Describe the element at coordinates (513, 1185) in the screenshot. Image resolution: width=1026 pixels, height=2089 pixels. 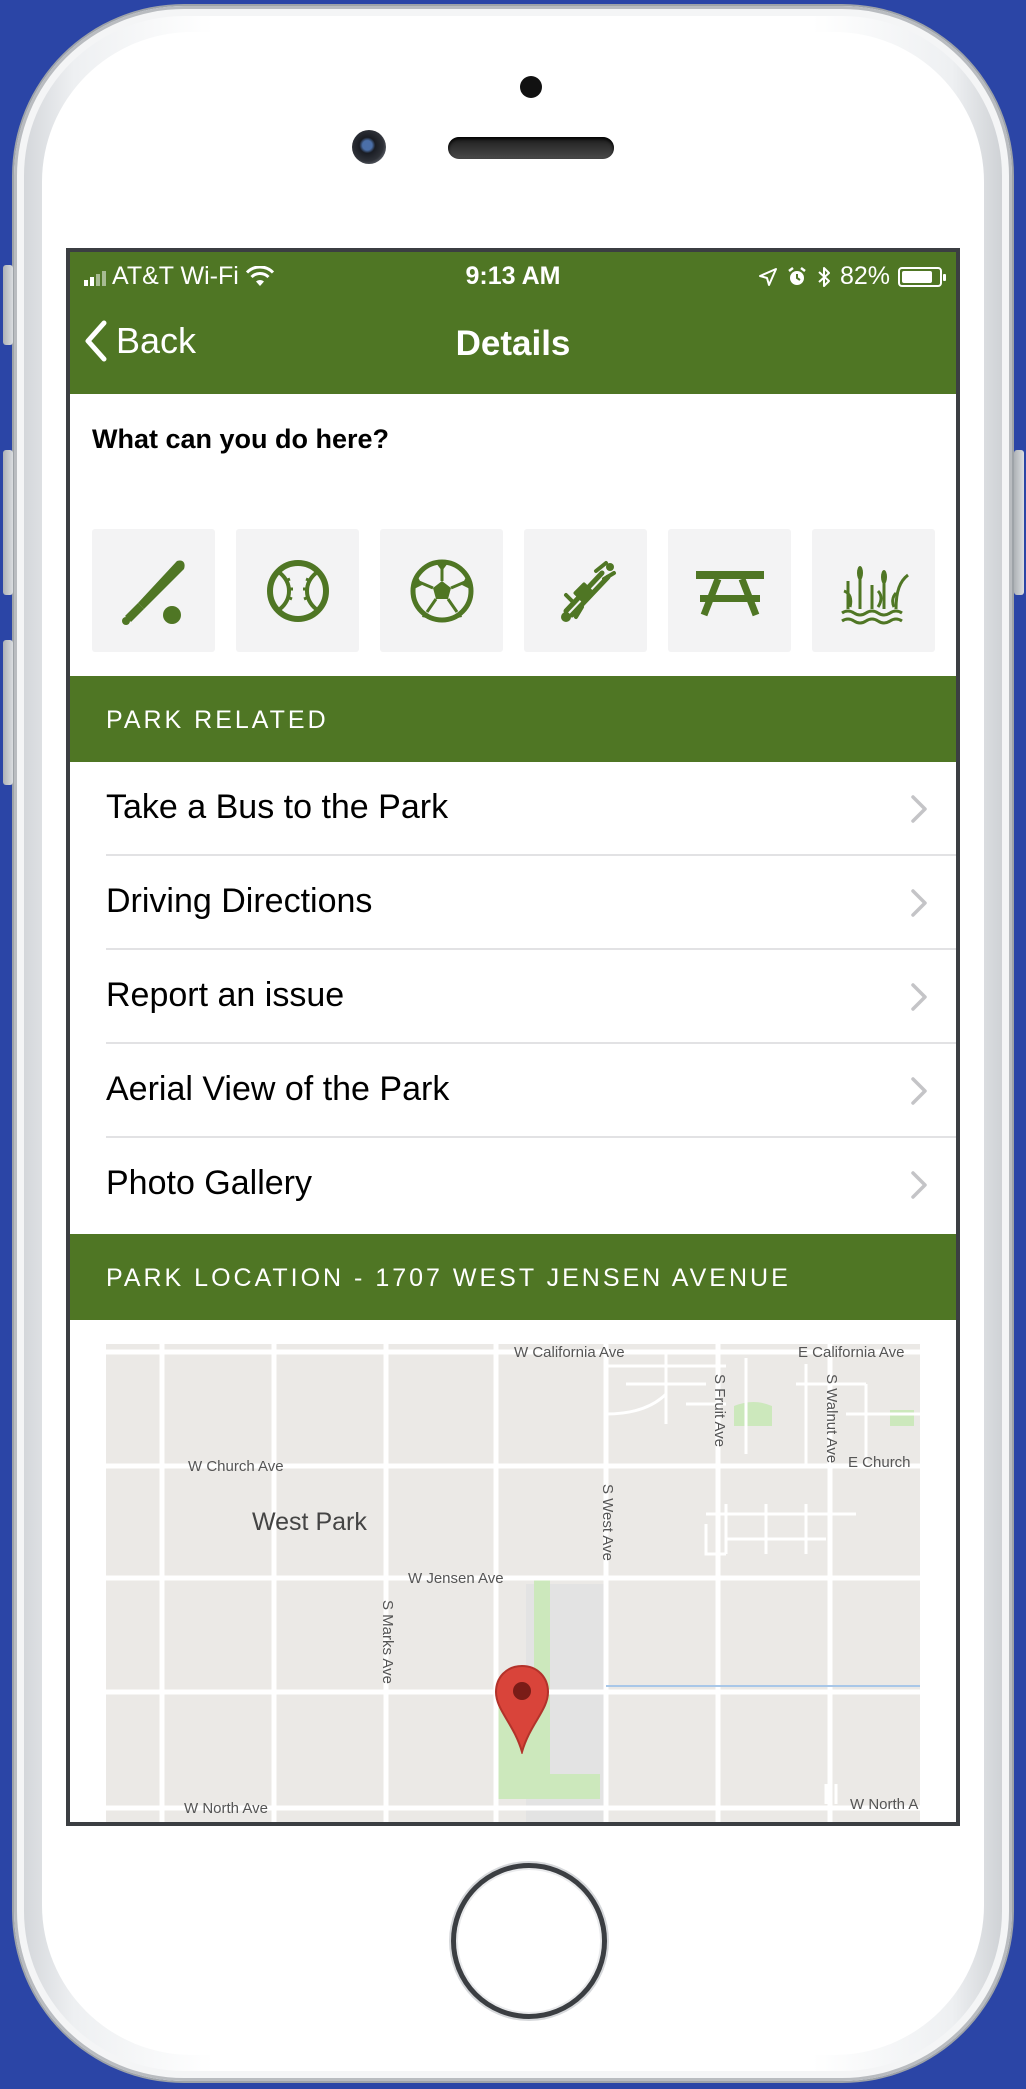
I see `list-item-photo-gallery: Photo Gallery` at that location.